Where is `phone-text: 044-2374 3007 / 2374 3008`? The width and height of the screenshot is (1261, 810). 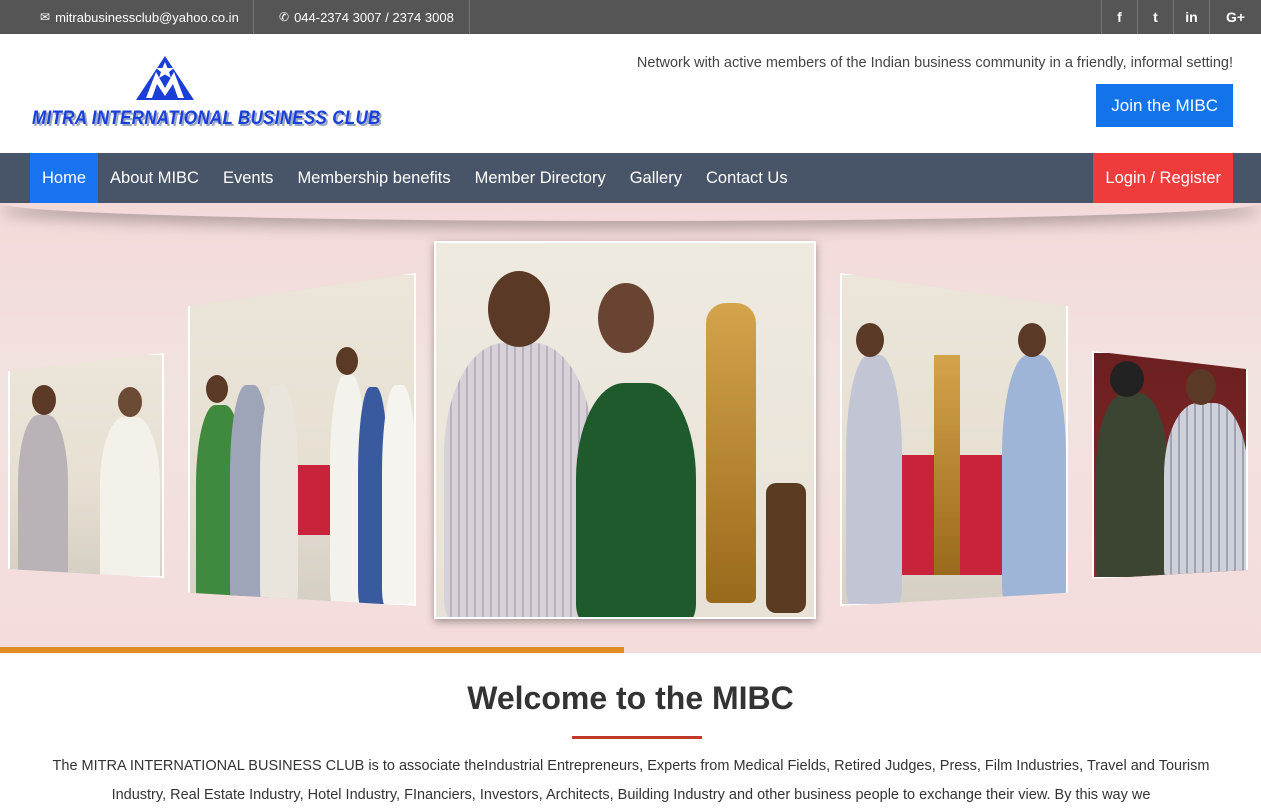
phone-text: 044-2374 3007 / 2374 3008 is located at coordinates (374, 17).